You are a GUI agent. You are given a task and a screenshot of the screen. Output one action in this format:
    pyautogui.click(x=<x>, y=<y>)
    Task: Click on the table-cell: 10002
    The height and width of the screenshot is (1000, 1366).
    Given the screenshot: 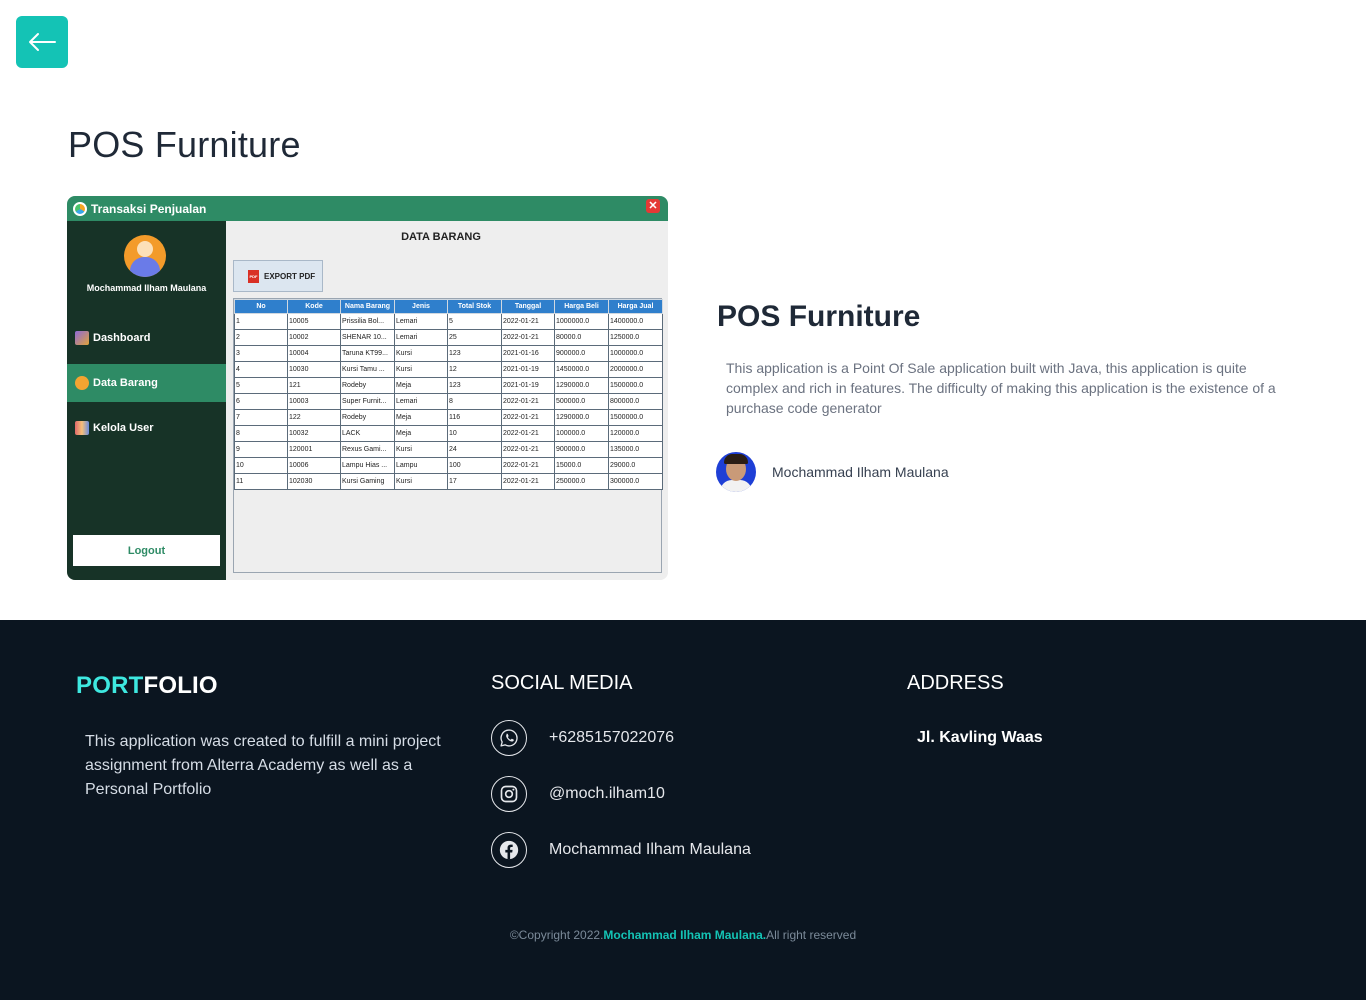 What is the action you would take?
    pyautogui.click(x=314, y=337)
    